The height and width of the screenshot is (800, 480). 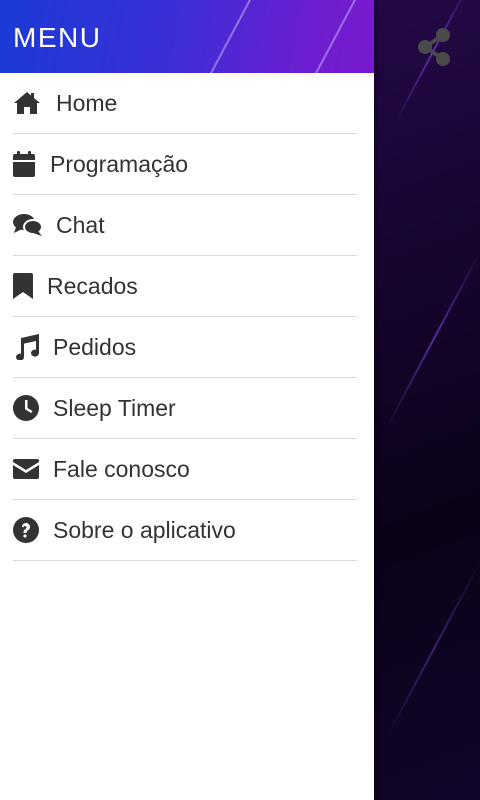 I want to click on menu-item-label: Chat, so click(x=80, y=225).